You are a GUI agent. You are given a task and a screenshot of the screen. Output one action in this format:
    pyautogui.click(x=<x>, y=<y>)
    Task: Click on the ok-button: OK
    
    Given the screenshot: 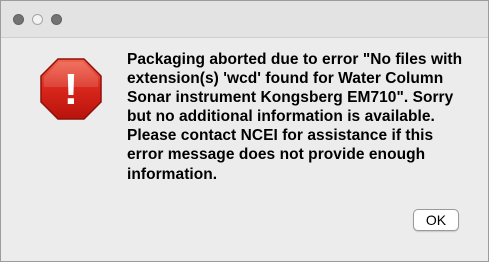 What is the action you would take?
    pyautogui.click(x=436, y=220)
    